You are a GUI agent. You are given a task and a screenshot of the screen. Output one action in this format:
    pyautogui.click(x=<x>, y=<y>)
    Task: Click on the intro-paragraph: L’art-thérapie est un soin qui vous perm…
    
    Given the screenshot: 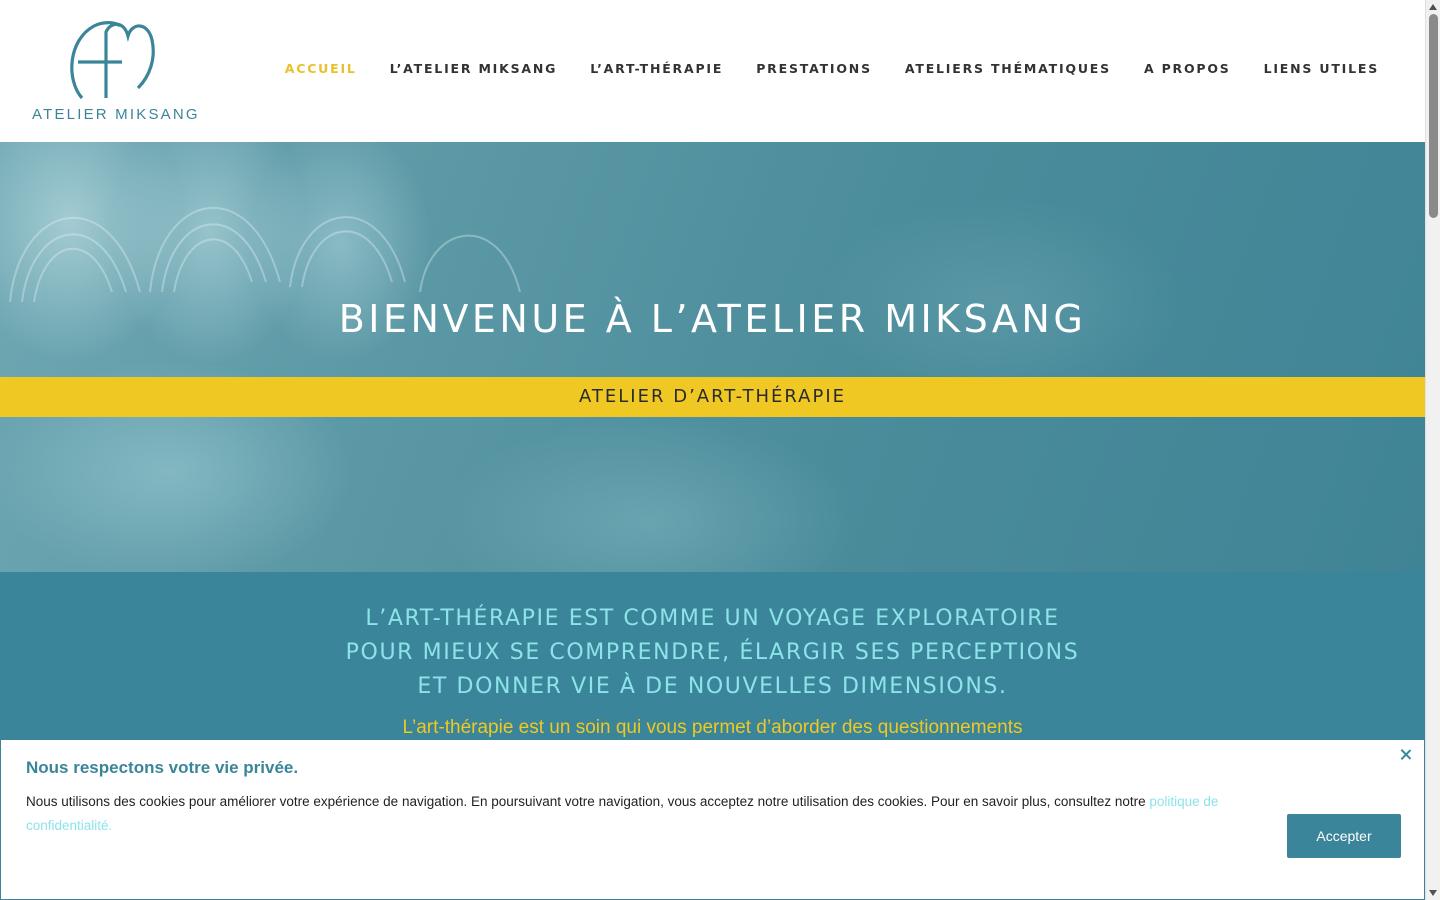 What is the action you would take?
    pyautogui.click(x=712, y=727)
    